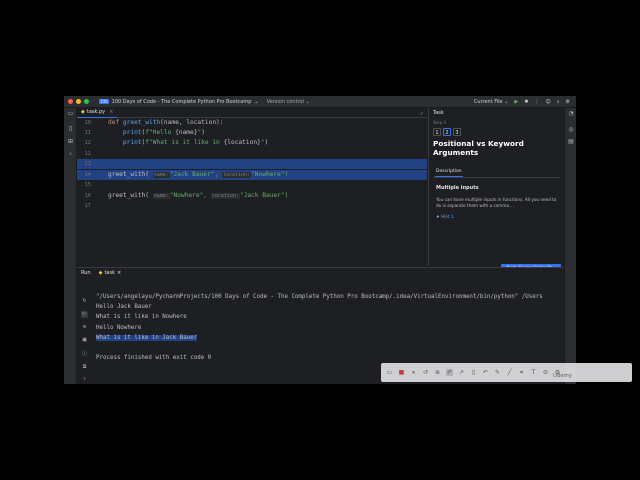 The image size is (640, 480). What do you see at coordinates (497, 372) in the screenshot?
I see `pen-icon: ✎` at bounding box center [497, 372].